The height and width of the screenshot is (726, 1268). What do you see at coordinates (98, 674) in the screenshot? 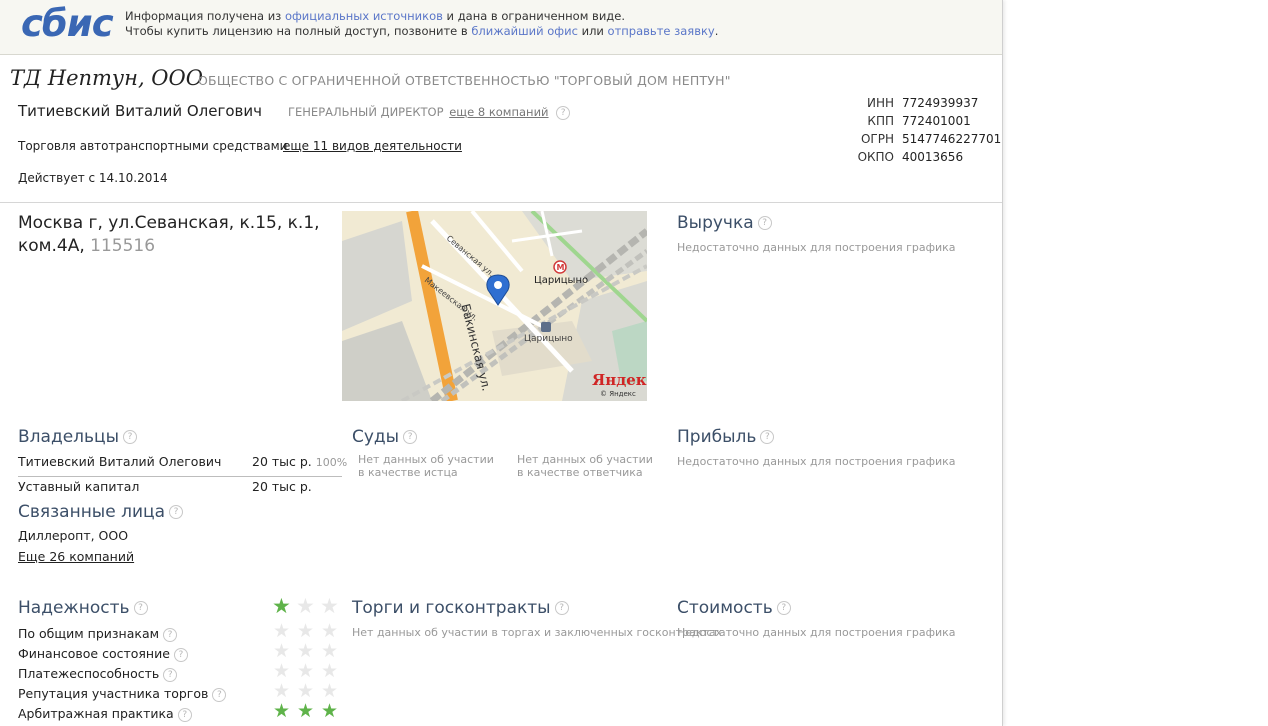
I see `reliability-item: Платежеспособность?` at bounding box center [98, 674].